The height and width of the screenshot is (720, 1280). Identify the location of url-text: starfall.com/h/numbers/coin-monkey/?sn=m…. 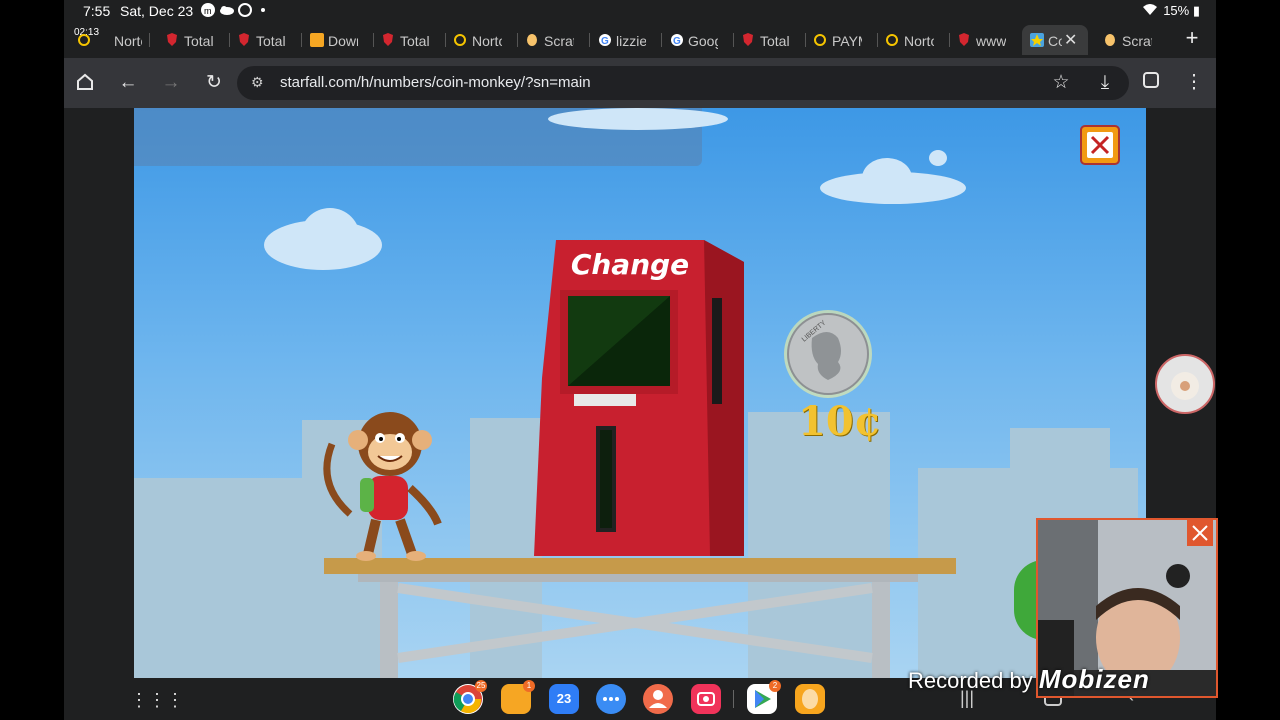
(435, 82).